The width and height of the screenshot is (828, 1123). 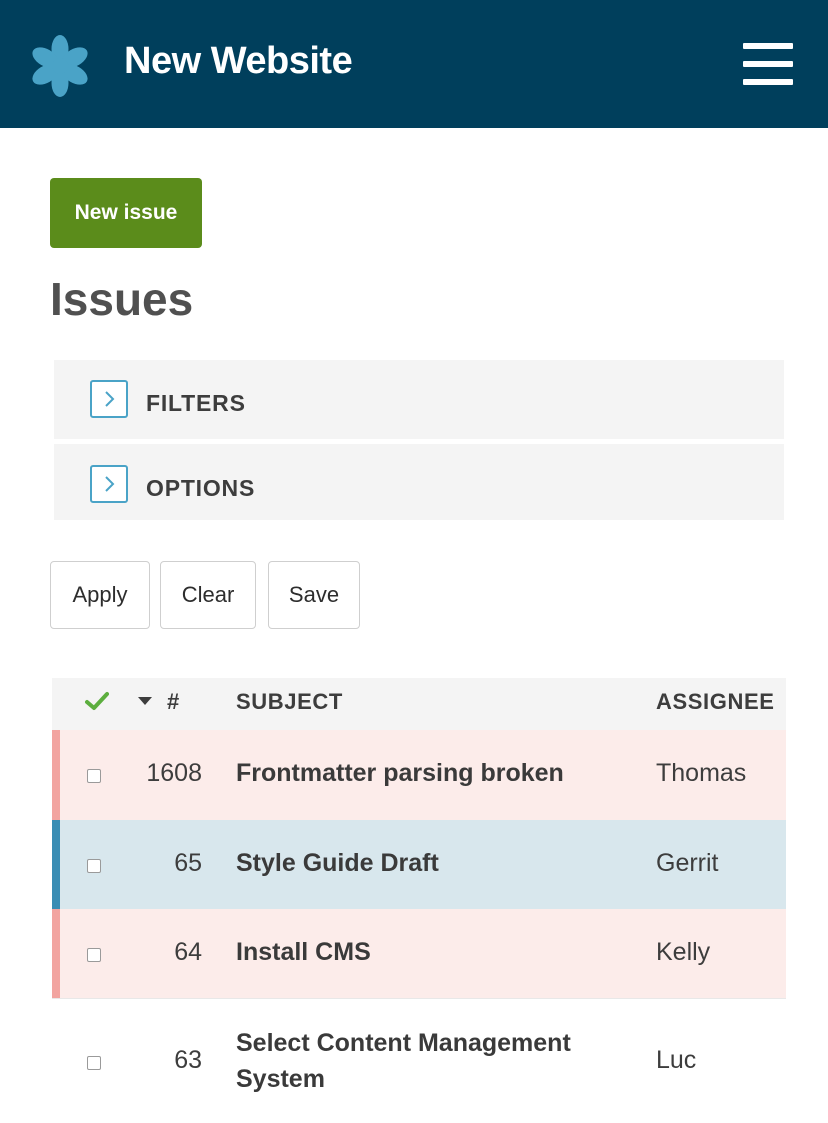 What do you see at coordinates (419, 399) in the screenshot?
I see `filters-panel: FILTERS` at bounding box center [419, 399].